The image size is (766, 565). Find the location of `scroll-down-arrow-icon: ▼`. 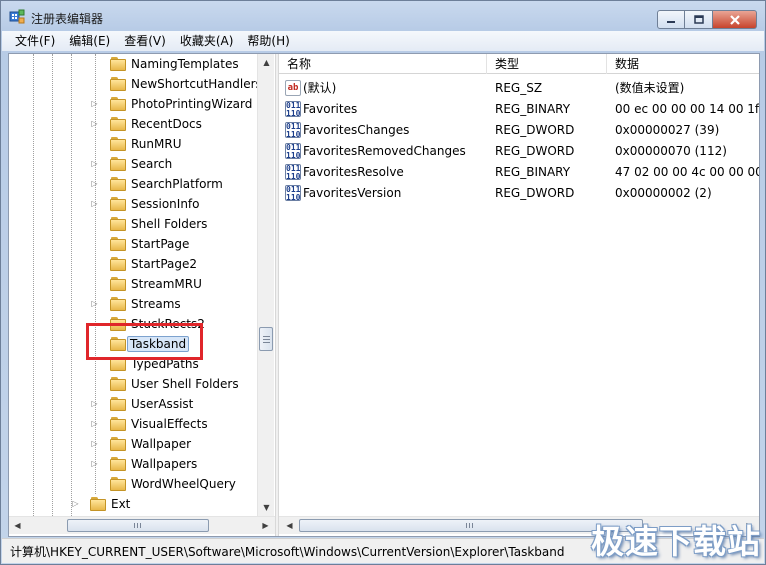

scroll-down-arrow-icon: ▼ is located at coordinates (266, 507).